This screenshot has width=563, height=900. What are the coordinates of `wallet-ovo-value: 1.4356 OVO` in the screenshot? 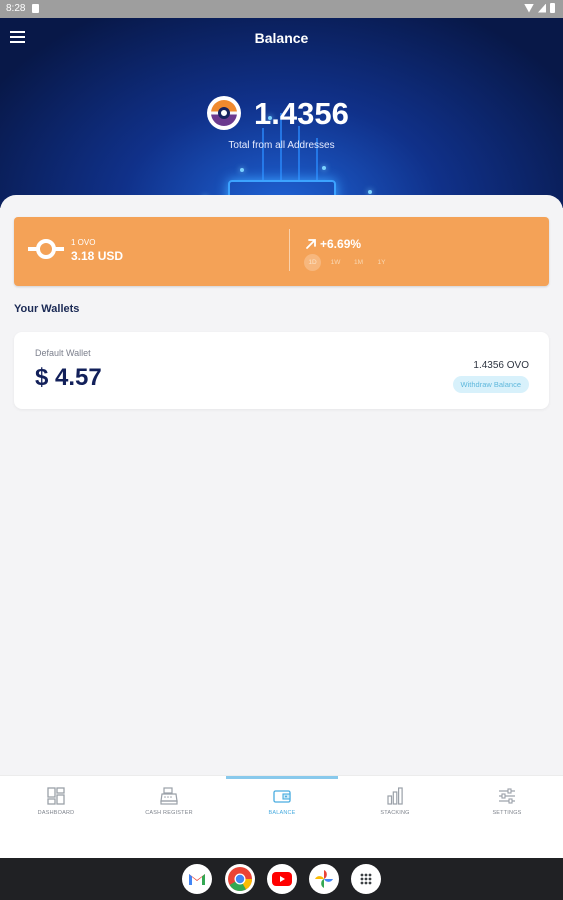 It's located at (501, 365).